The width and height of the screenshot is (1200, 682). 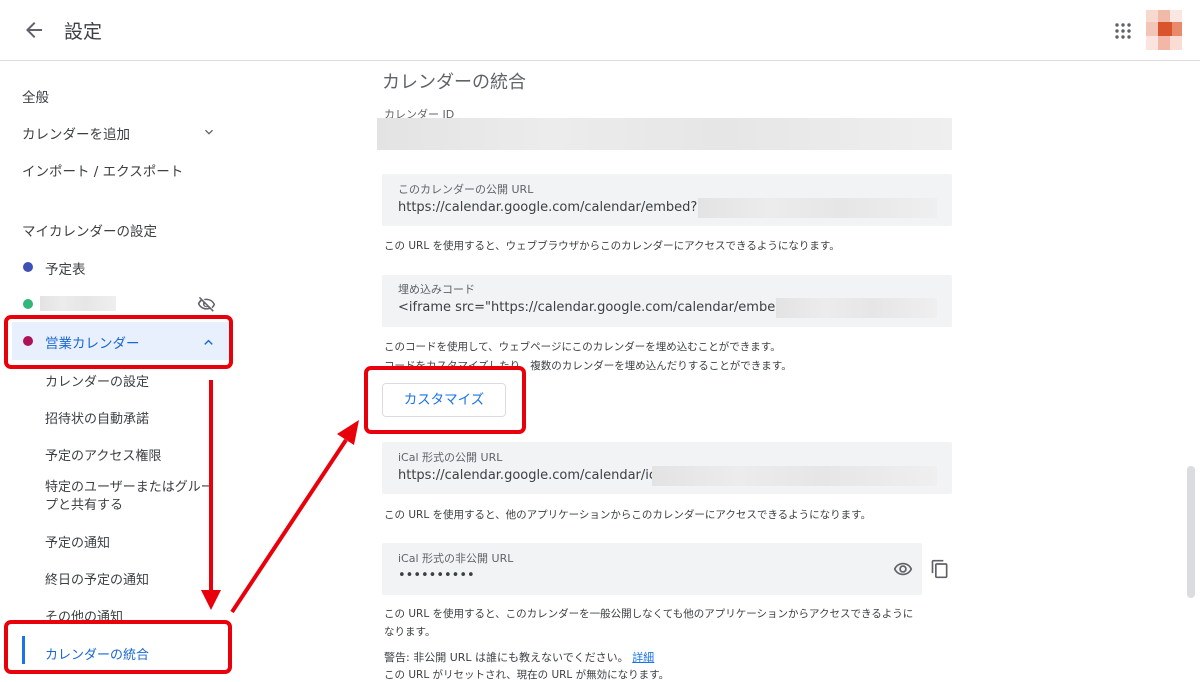 What do you see at coordinates (450, 457) in the screenshot?
I see `ical-public-label: iCal 形式の公開 URL` at bounding box center [450, 457].